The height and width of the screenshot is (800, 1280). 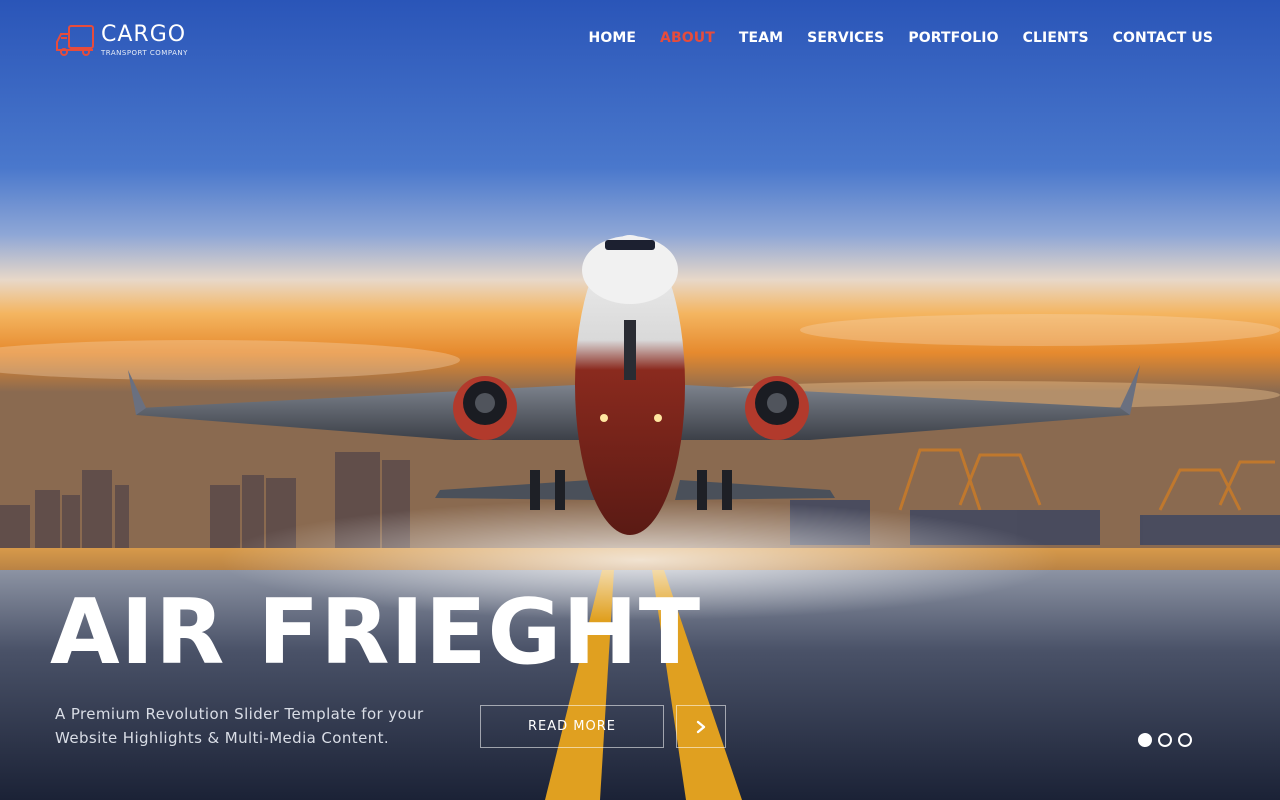 I want to click on nav-about: ABOUT, so click(x=687, y=38).